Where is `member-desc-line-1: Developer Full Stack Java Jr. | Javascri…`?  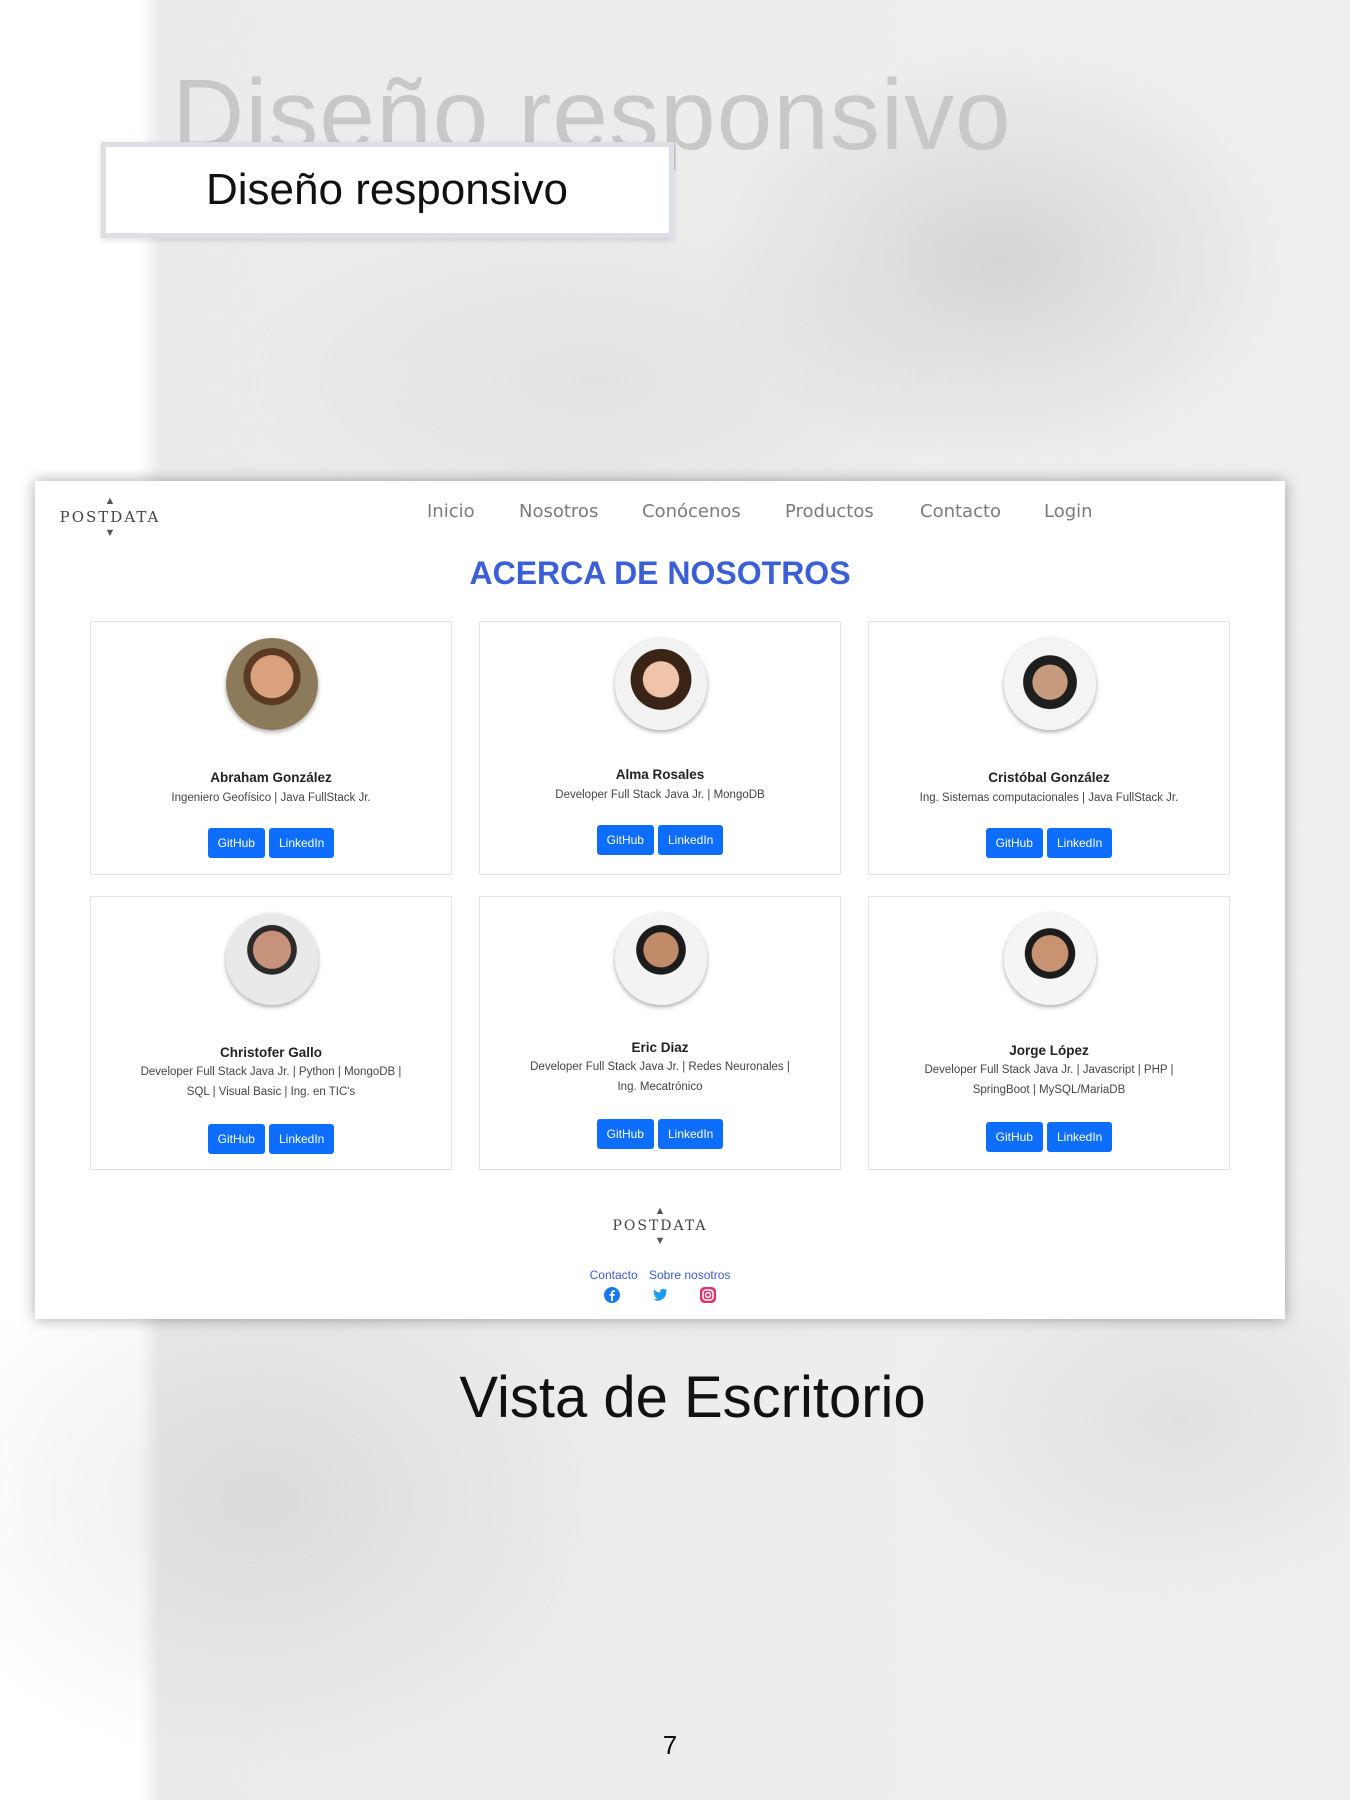
member-desc-line-1: Developer Full Stack Java Jr. | Javascri… is located at coordinates (1049, 1070).